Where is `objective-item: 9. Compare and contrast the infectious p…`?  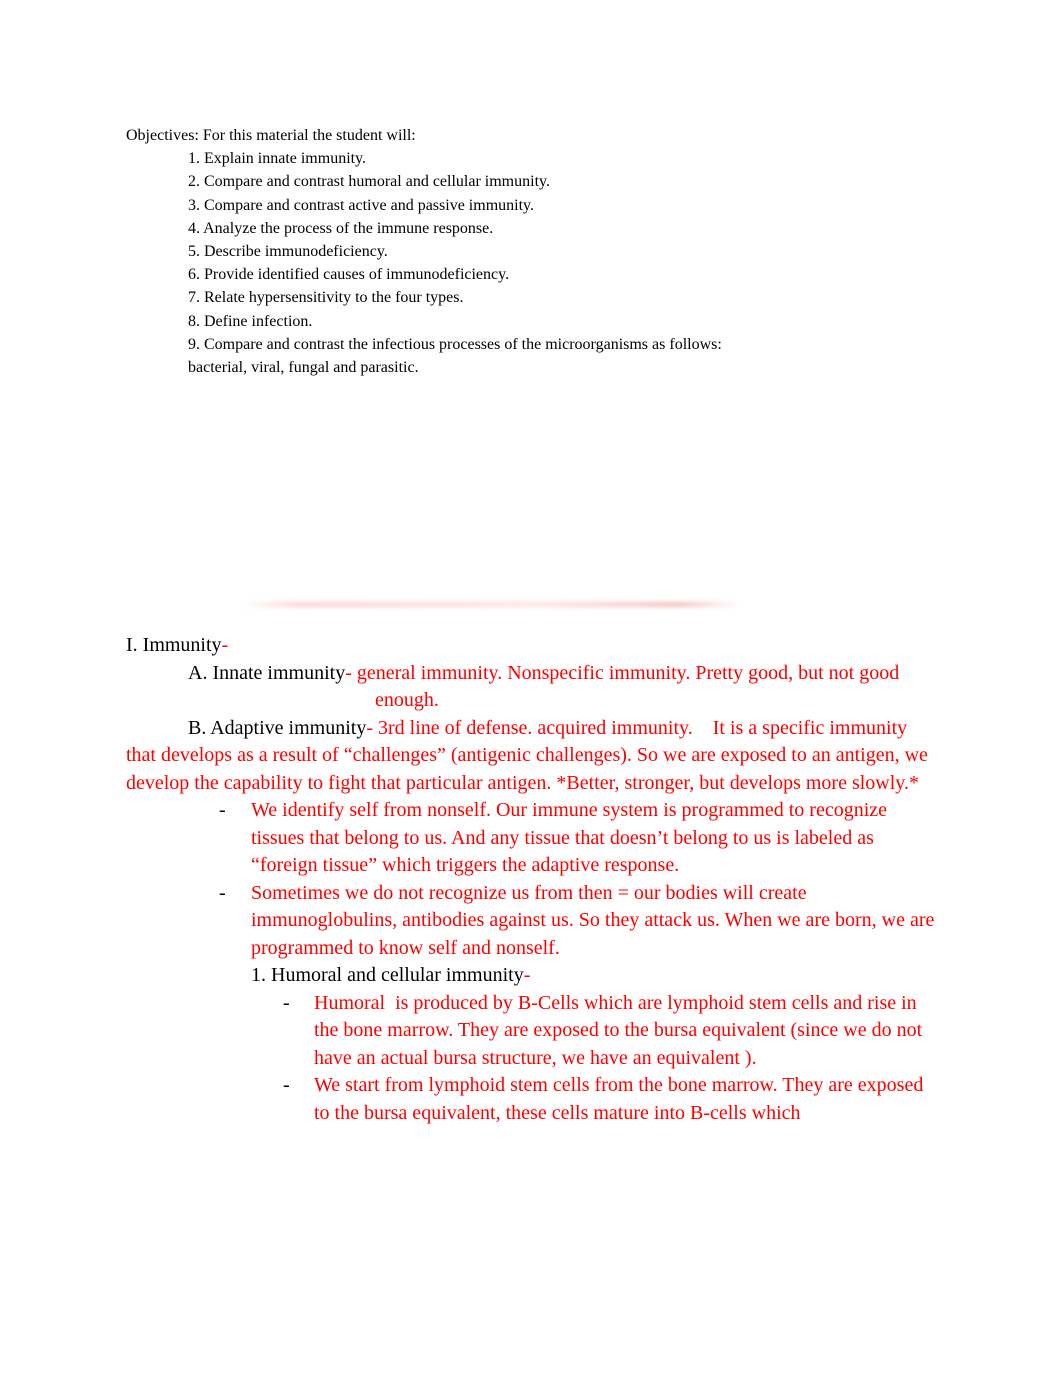
objective-item: 9. Compare and contrast the infectious p… is located at coordinates (455, 356).